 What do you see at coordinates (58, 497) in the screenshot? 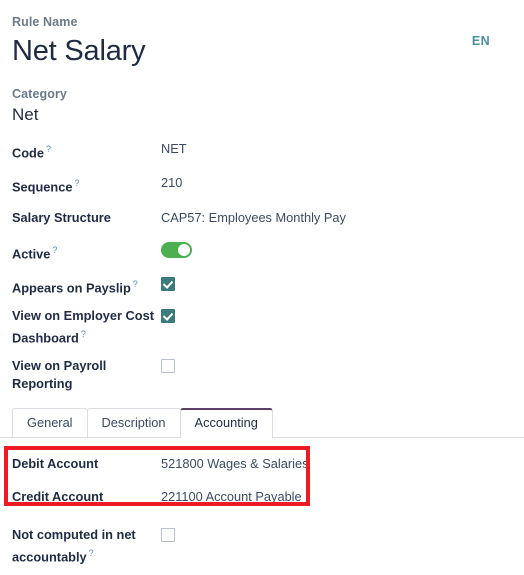
I see `field-label-credit-account: Credit Account` at bounding box center [58, 497].